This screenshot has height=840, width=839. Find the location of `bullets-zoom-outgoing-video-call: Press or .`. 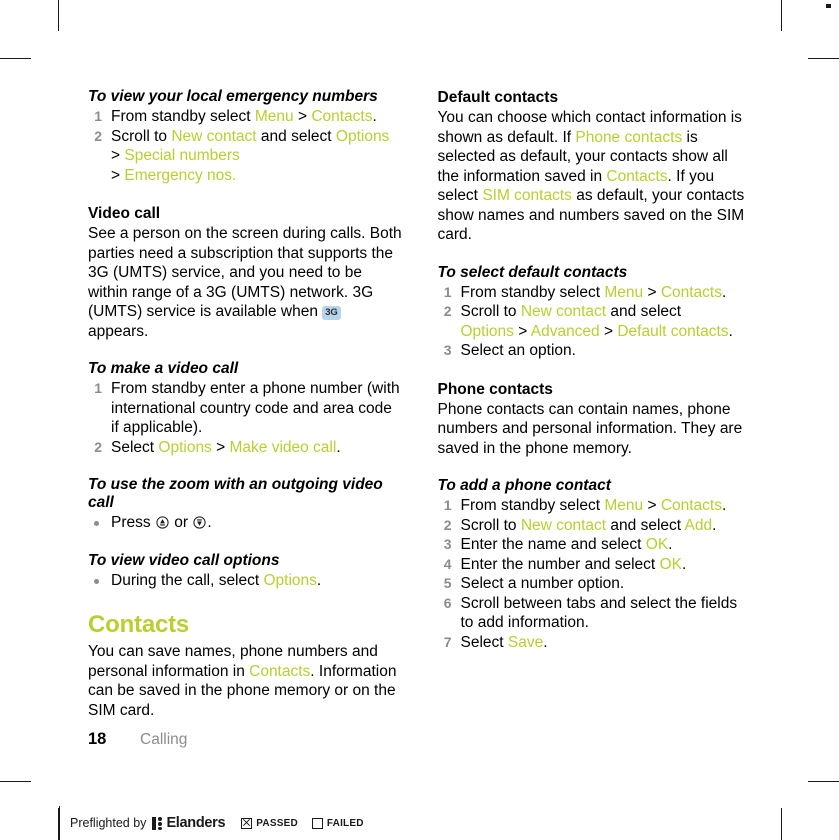

bullets-zoom-outgoing-video-call: Press or . is located at coordinates (245, 523).